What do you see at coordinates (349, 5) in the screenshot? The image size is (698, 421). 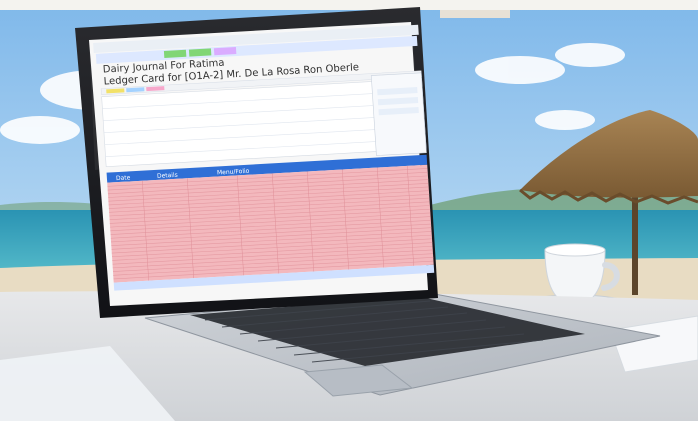 I see `ceiling` at bounding box center [349, 5].